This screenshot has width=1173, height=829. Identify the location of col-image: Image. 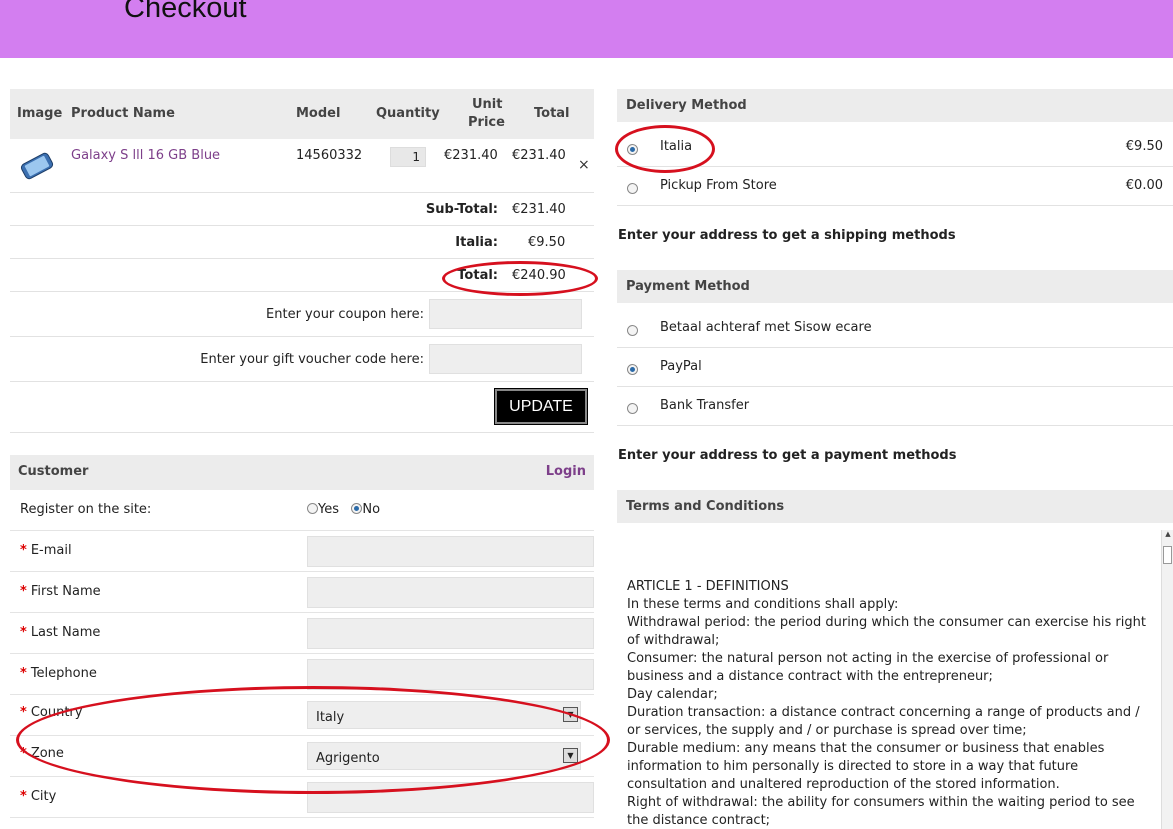
(40, 113).